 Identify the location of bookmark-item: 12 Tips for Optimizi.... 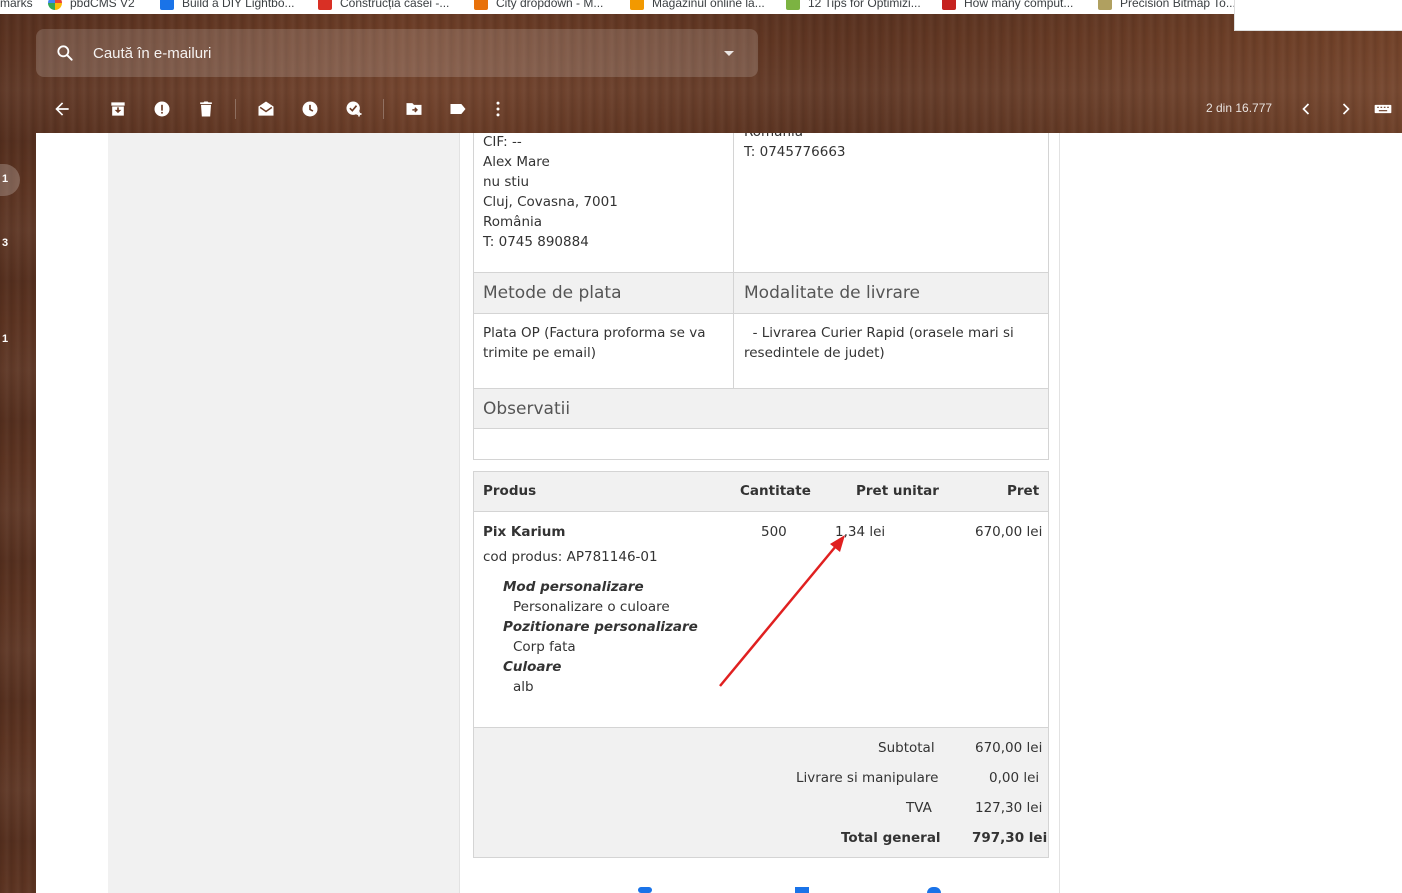
(861, 5).